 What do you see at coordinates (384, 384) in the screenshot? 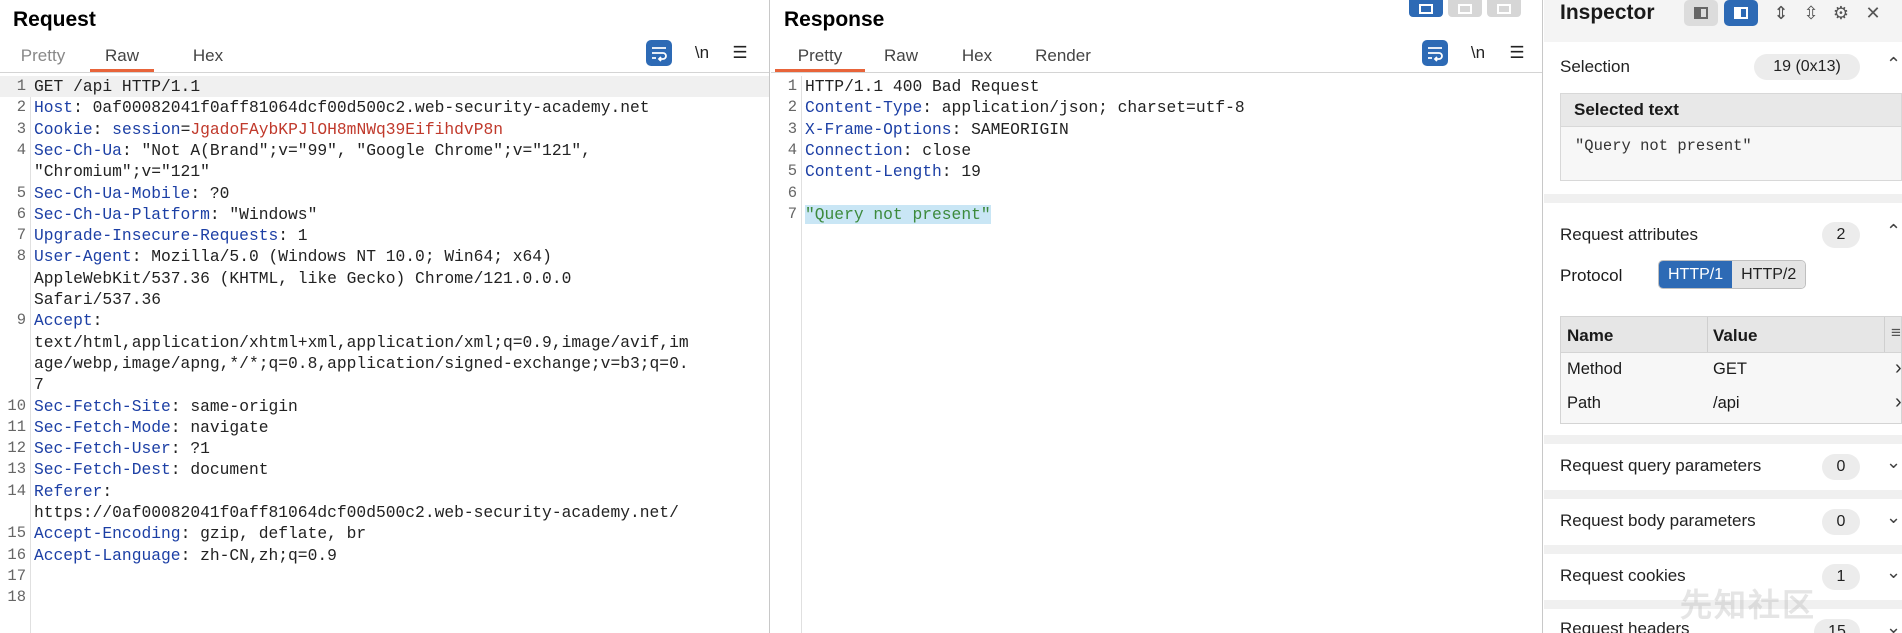
I see `editor-line: 7` at bounding box center [384, 384].